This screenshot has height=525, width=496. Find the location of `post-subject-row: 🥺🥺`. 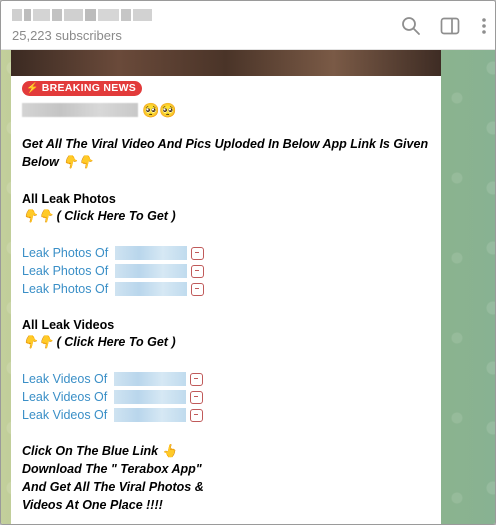

post-subject-row: 🥺🥺 is located at coordinates (99, 110).